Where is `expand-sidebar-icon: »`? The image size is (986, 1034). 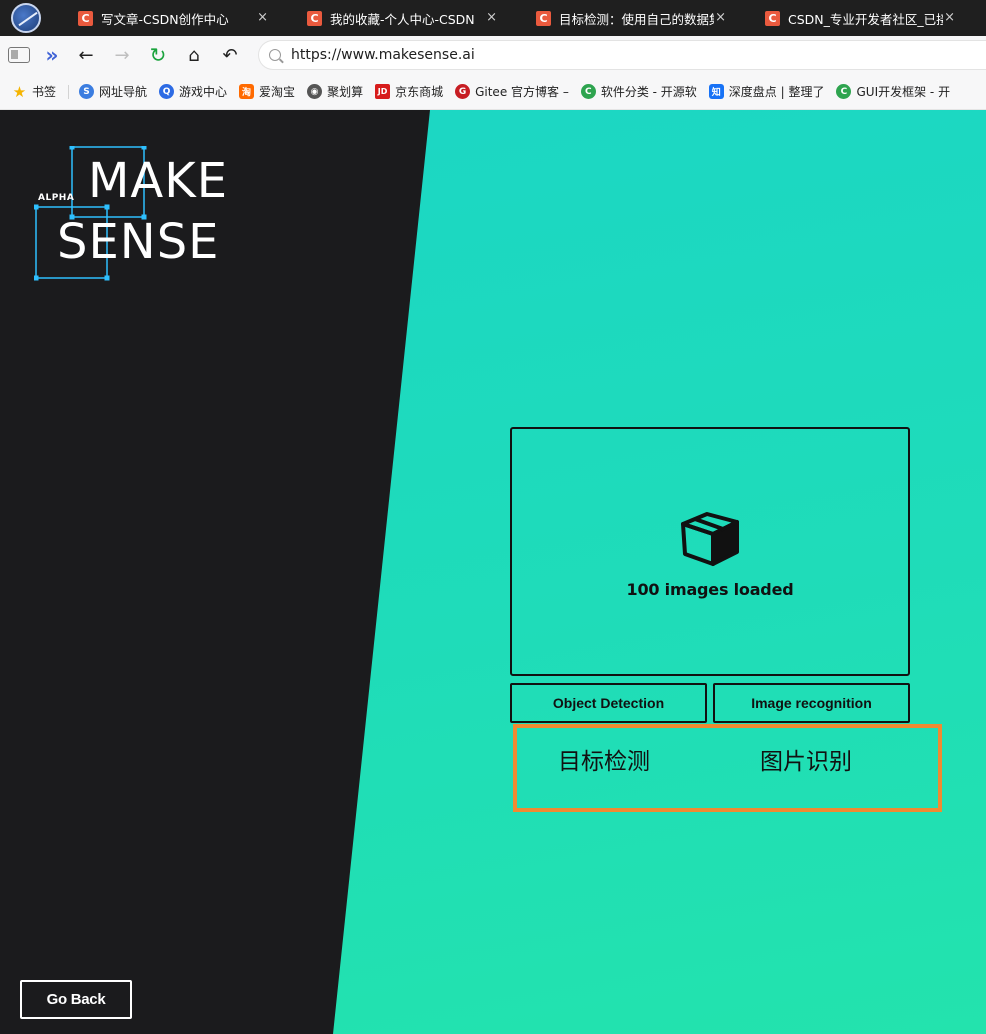
expand-sidebar-icon: » is located at coordinates (52, 55).